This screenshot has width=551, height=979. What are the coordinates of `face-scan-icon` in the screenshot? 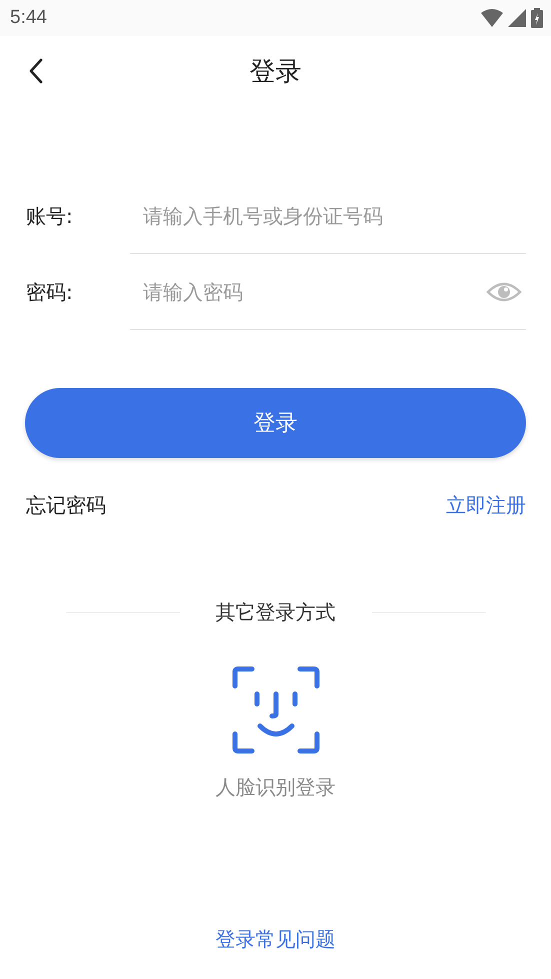 It's located at (276, 710).